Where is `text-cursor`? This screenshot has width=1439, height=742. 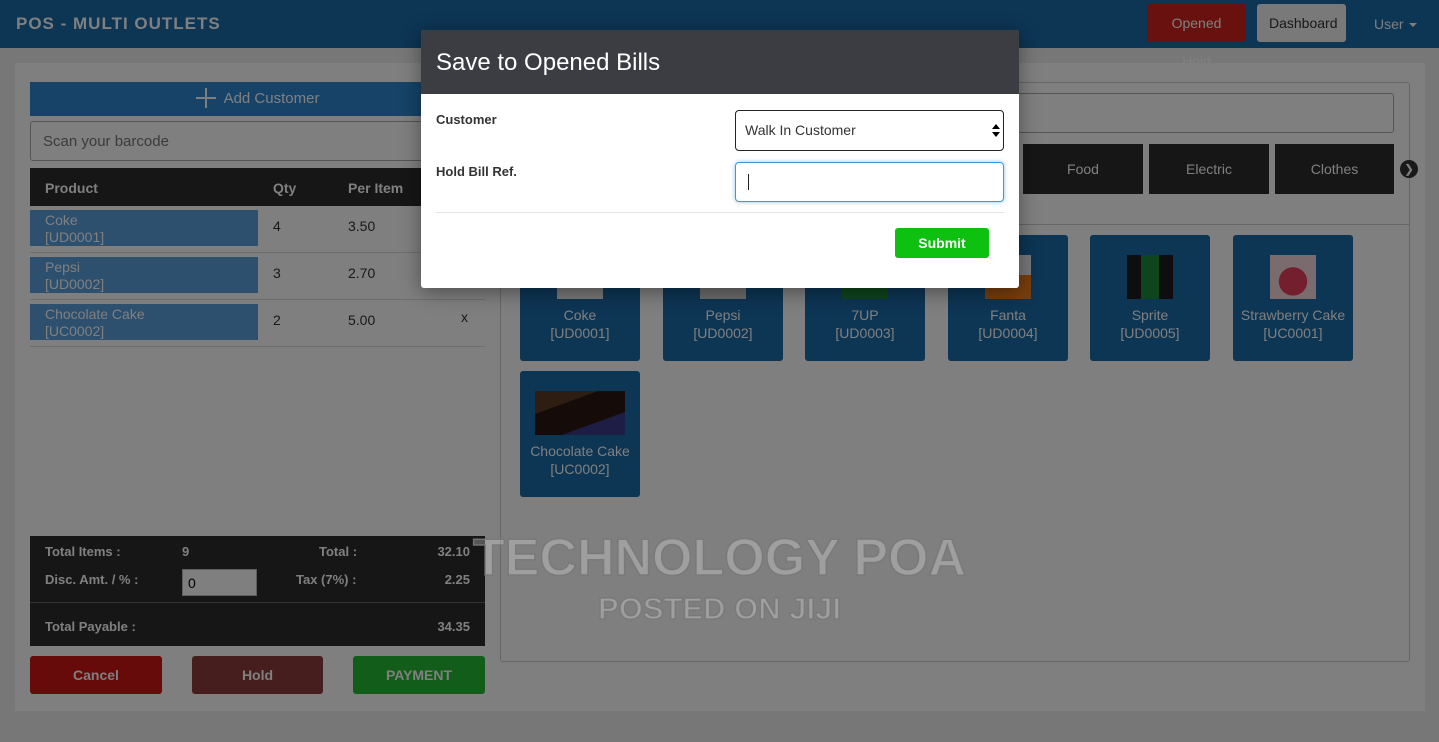 text-cursor is located at coordinates (748, 182).